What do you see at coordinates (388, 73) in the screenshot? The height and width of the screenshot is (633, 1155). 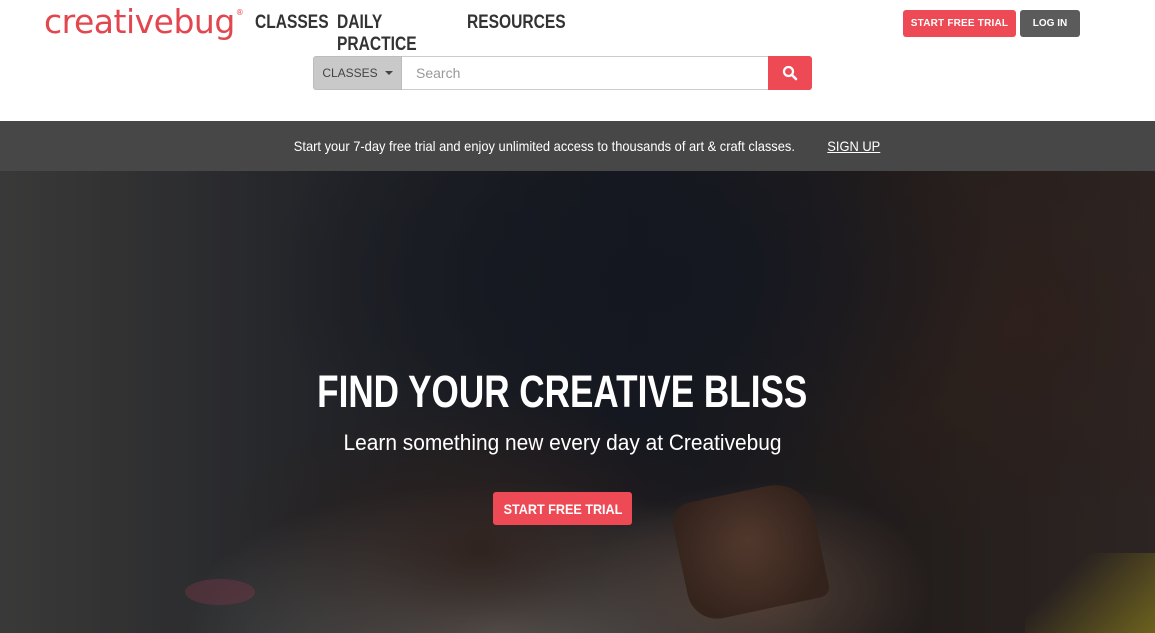 I see `caret-down-icon` at bounding box center [388, 73].